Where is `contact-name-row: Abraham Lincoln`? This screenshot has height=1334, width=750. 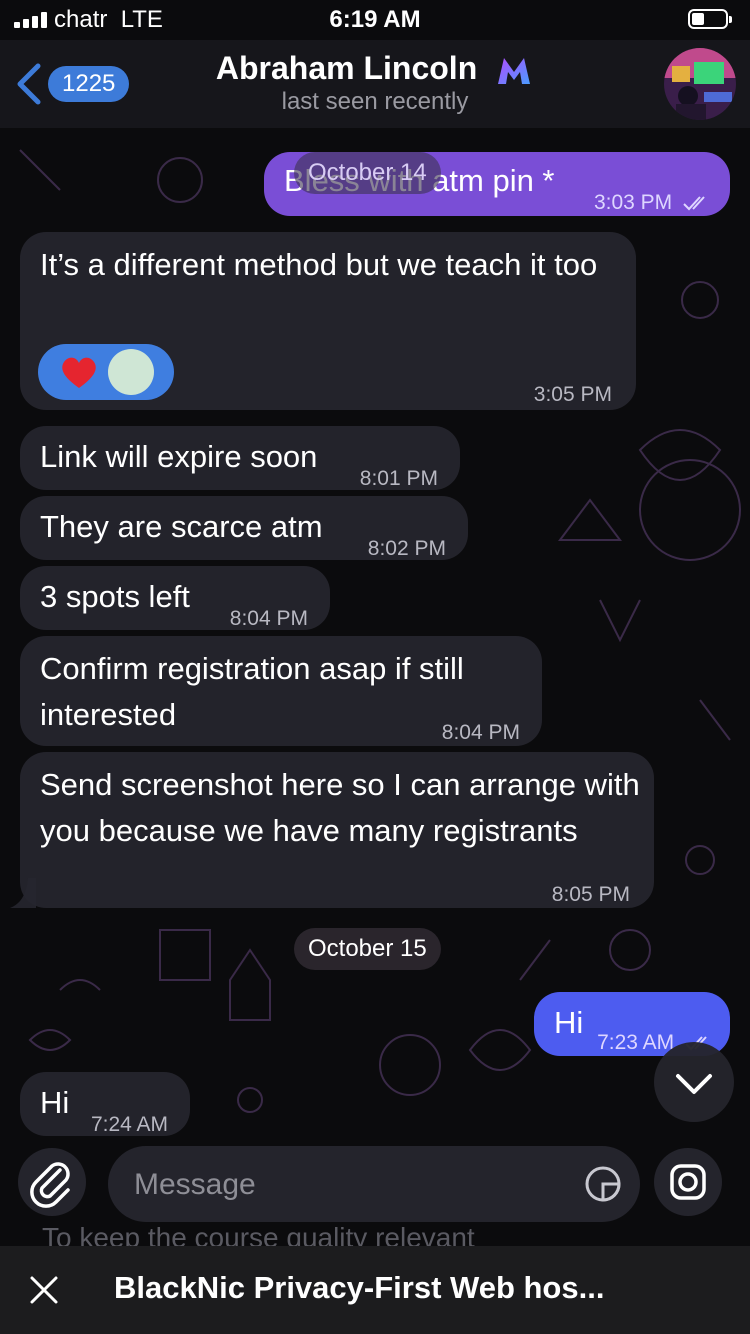 contact-name-row: Abraham Lincoln is located at coordinates (375, 68).